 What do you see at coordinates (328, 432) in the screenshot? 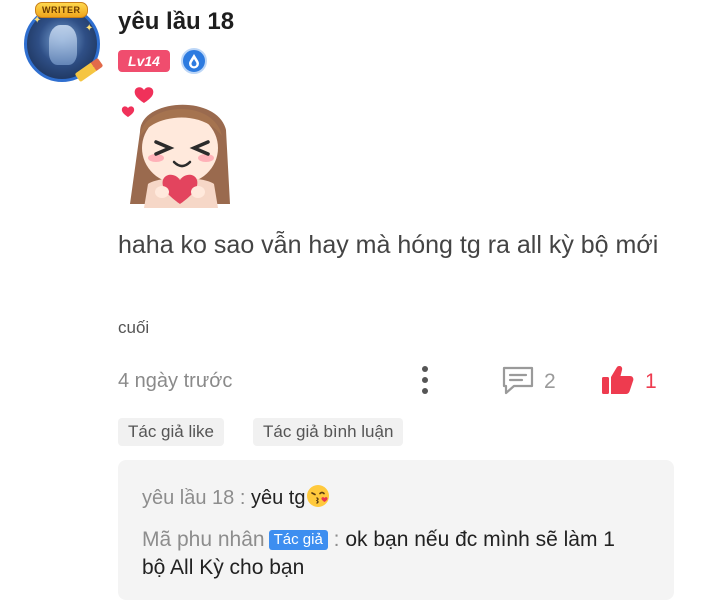
I see `author-commented-tag: Tác giả bình luận` at bounding box center [328, 432].